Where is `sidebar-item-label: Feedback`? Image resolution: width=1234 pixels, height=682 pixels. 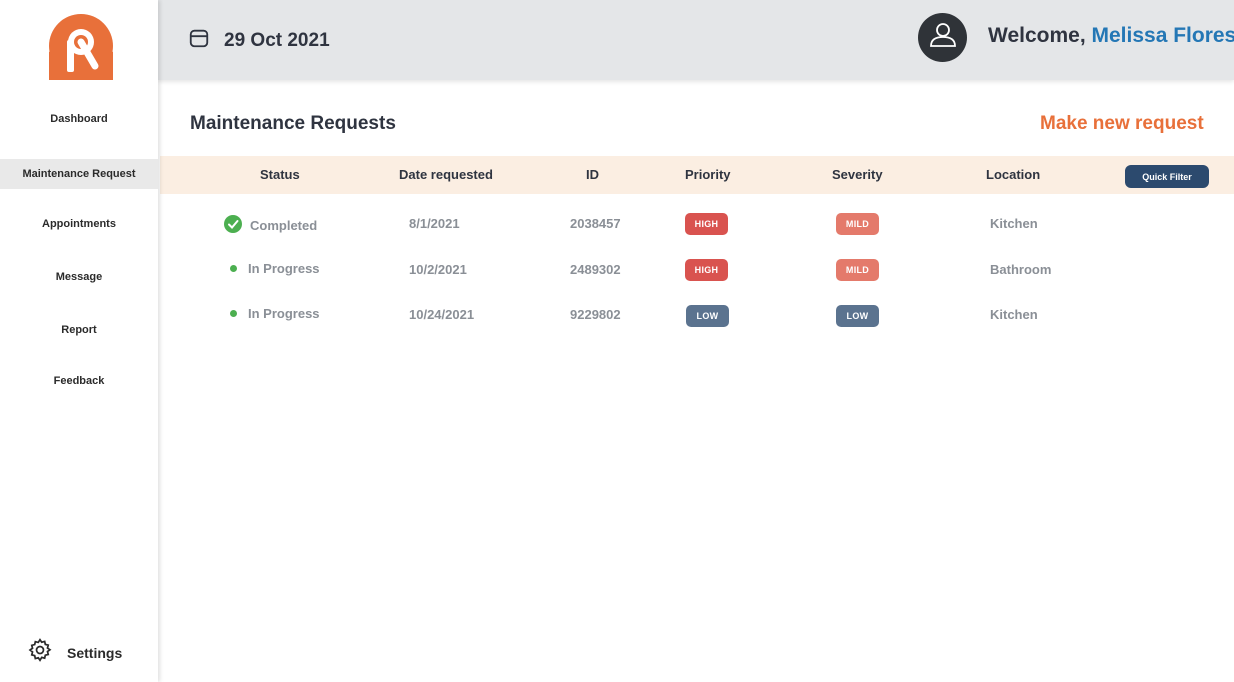
sidebar-item-label: Feedback is located at coordinates (79, 381).